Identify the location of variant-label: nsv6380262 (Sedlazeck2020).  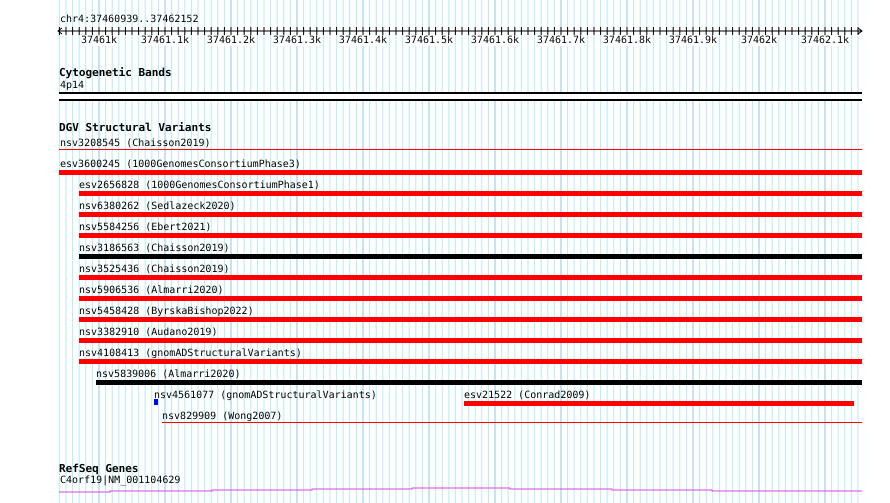
(157, 207).